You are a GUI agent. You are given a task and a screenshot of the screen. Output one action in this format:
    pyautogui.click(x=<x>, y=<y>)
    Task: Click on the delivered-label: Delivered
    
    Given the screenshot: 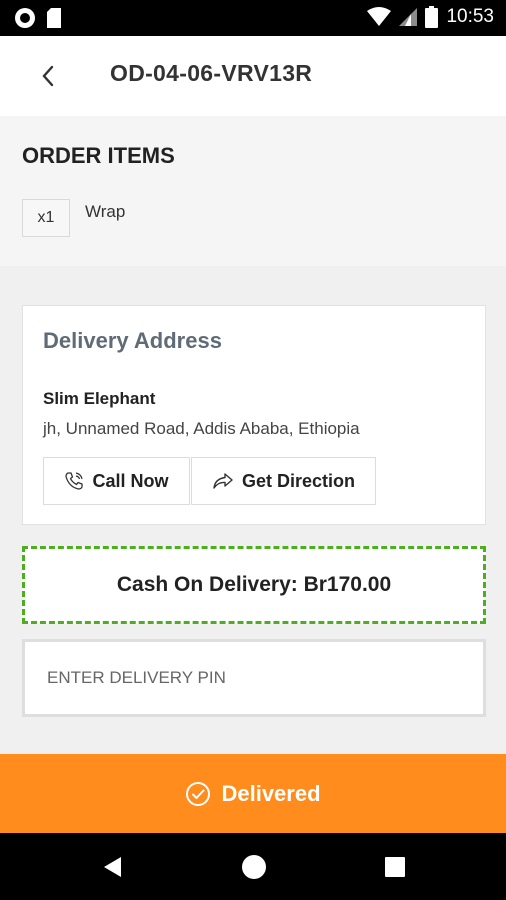 What is the action you would take?
    pyautogui.click(x=271, y=793)
    